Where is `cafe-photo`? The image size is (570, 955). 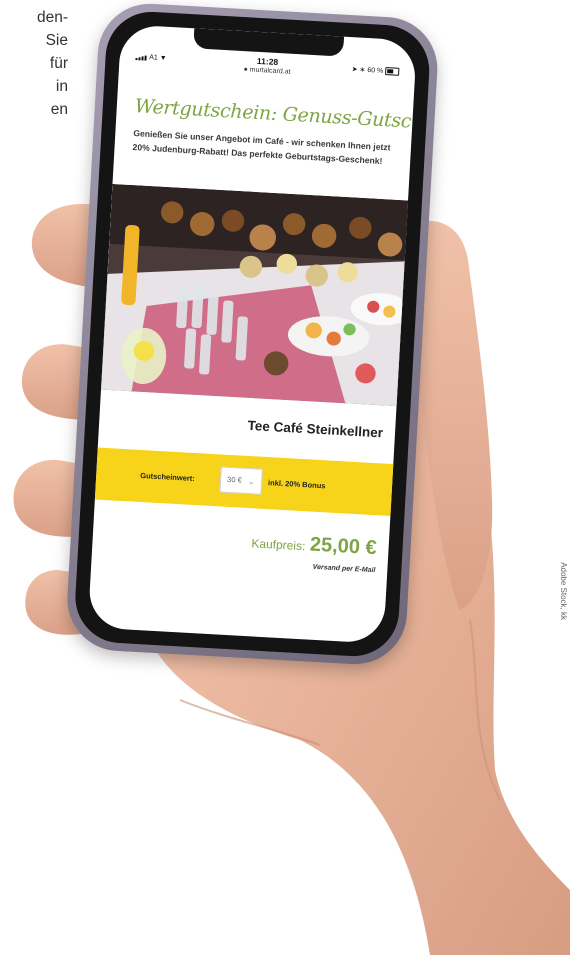
cafe-photo is located at coordinates (258, 295).